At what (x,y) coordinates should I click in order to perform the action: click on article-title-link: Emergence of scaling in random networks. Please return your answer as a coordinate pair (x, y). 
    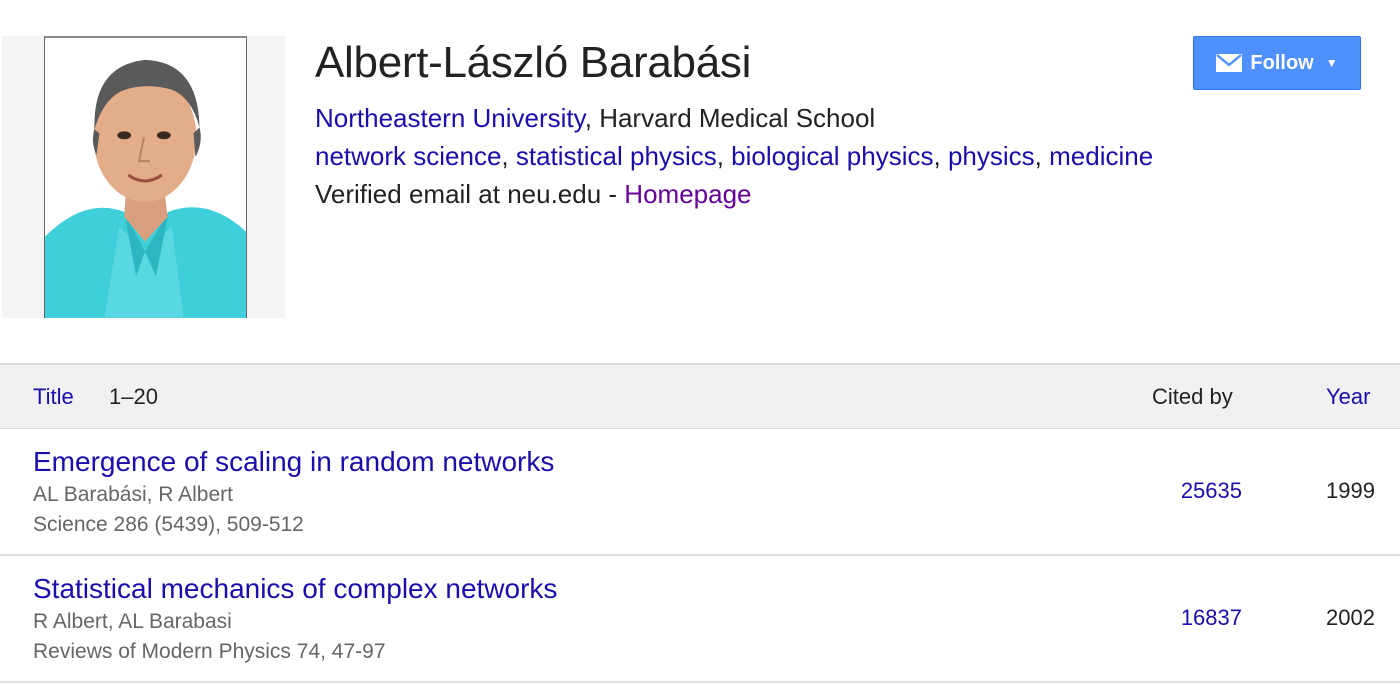
    Looking at the image, I should click on (293, 462).